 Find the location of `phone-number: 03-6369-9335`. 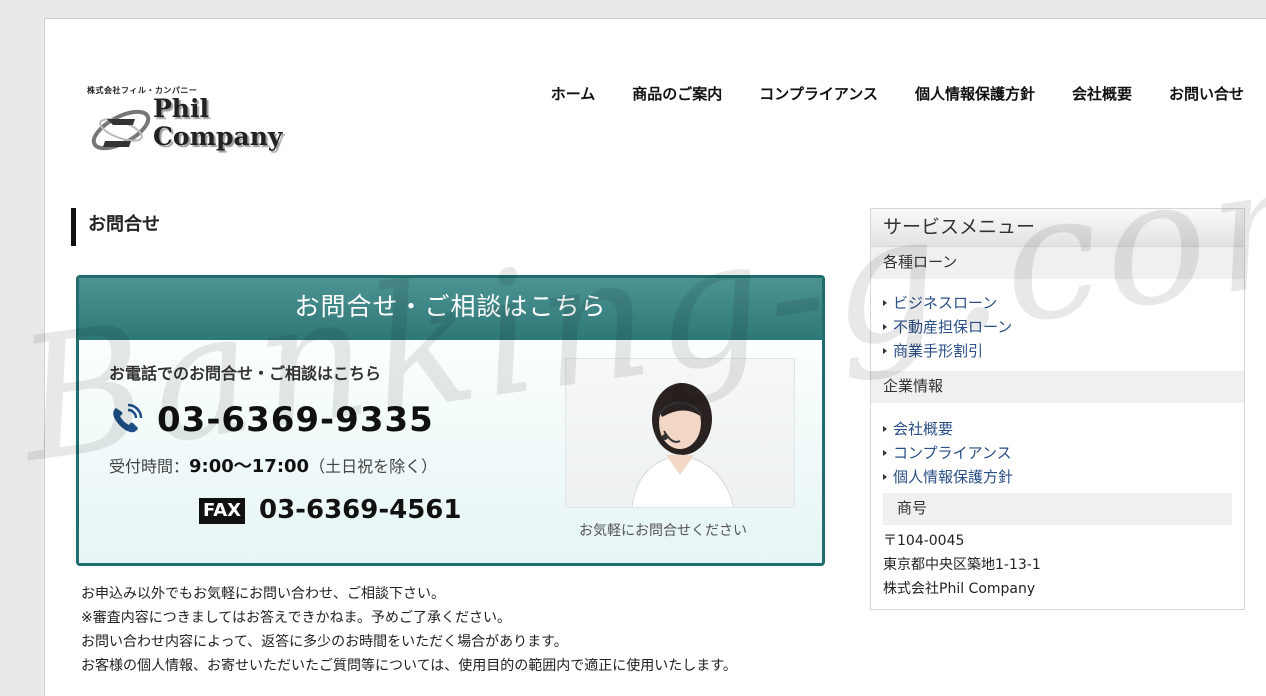

phone-number: 03-6369-9335 is located at coordinates (295, 420).